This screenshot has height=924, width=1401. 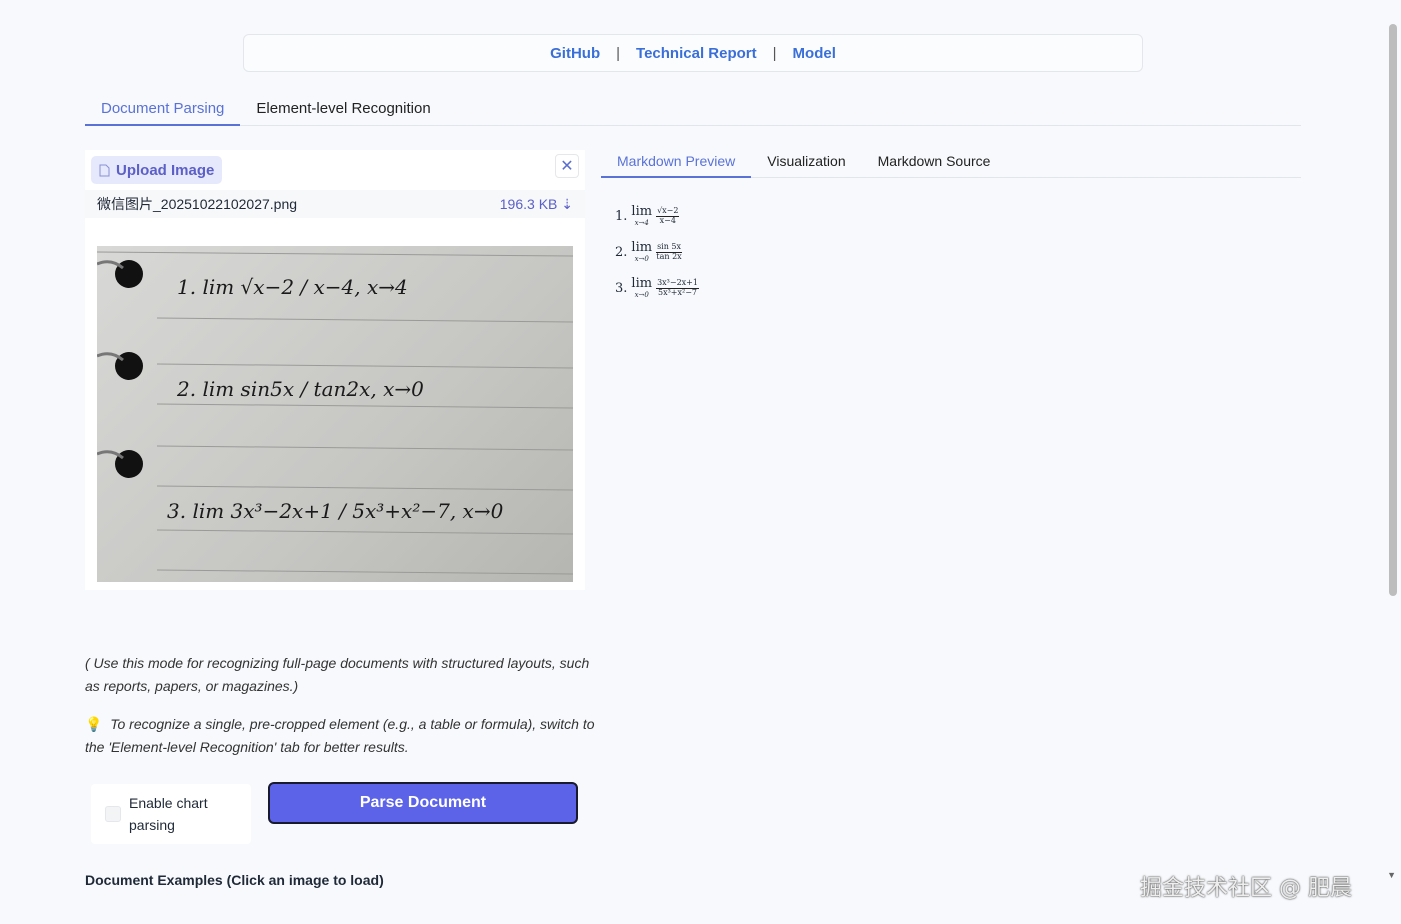 What do you see at coordinates (621, 252) in the screenshot?
I see `item-number: 2.` at bounding box center [621, 252].